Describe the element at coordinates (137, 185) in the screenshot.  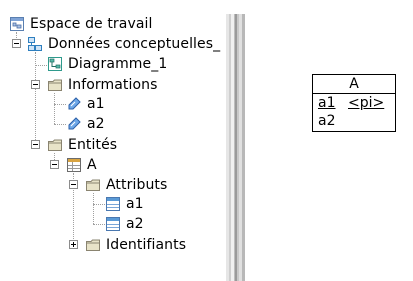
I see `tree-item-label: Attributs` at that location.